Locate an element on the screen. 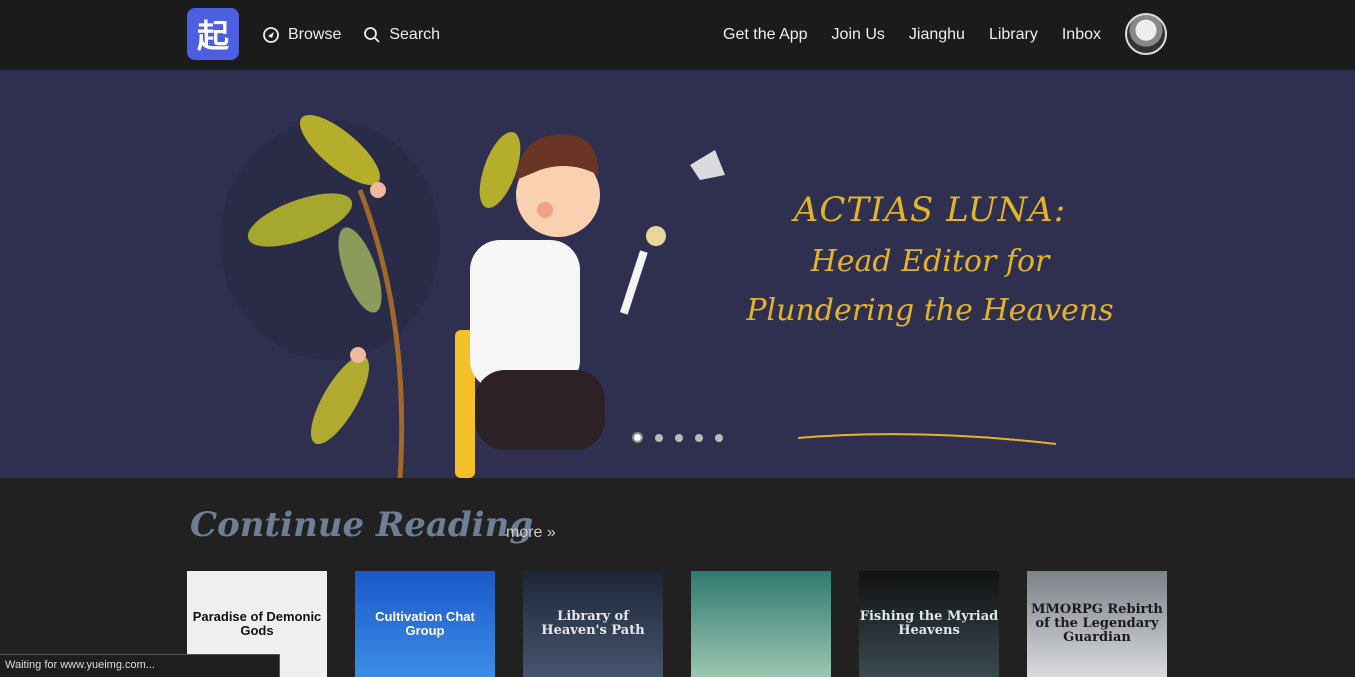 This screenshot has width=1355, height=677. carousel-dots is located at coordinates (677, 437).